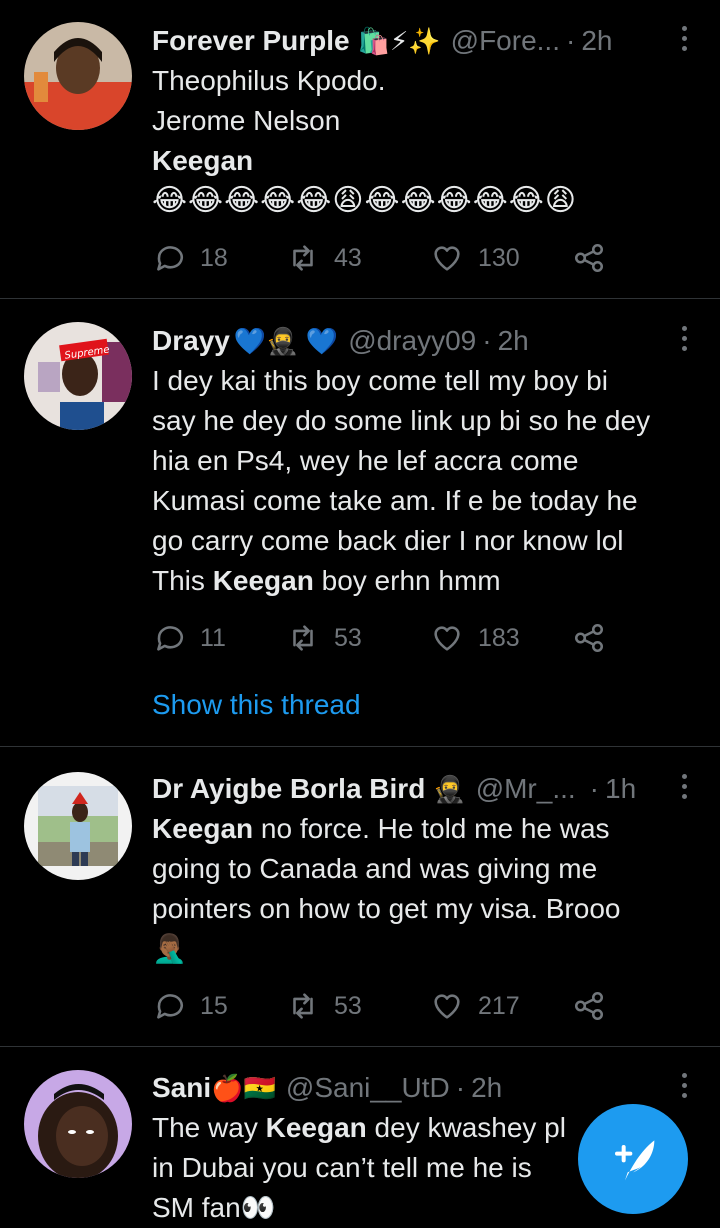 The width and height of the screenshot is (720, 1228). What do you see at coordinates (213, 637) in the screenshot?
I see `reply-count: 11` at bounding box center [213, 637].